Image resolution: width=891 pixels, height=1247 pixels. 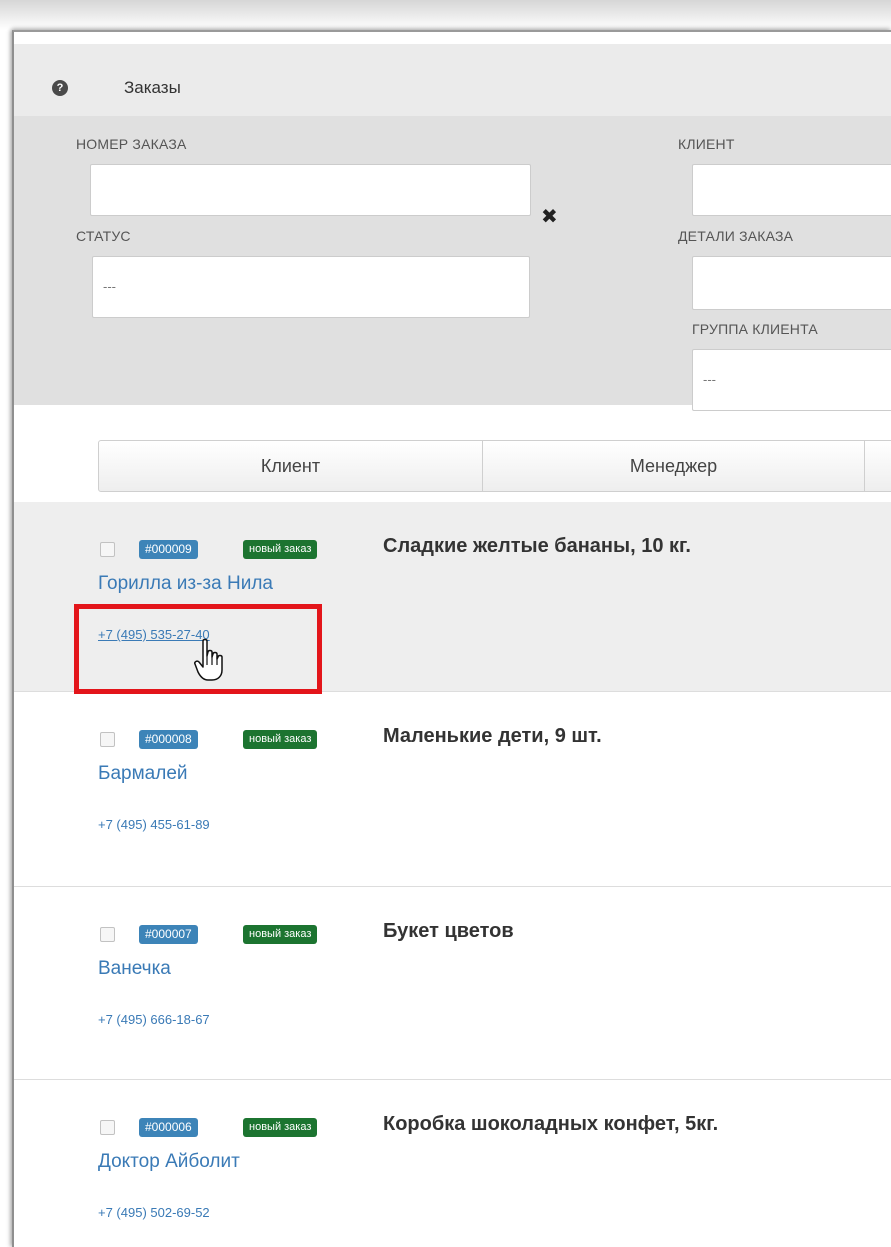 I want to click on order-title: Букет цветов, so click(x=448, y=931).